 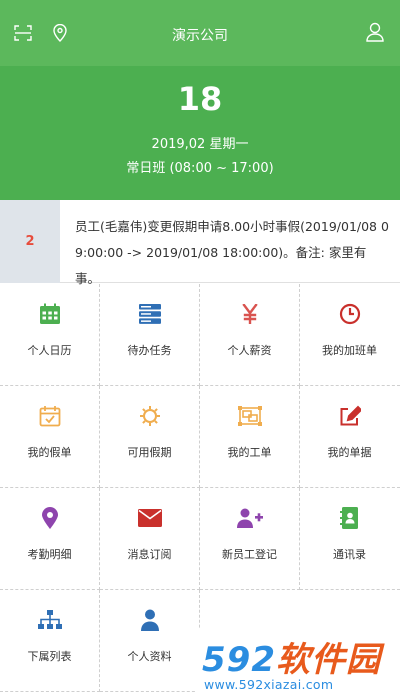 I want to click on menu-item-label: 我的工单, so click(x=249, y=452).